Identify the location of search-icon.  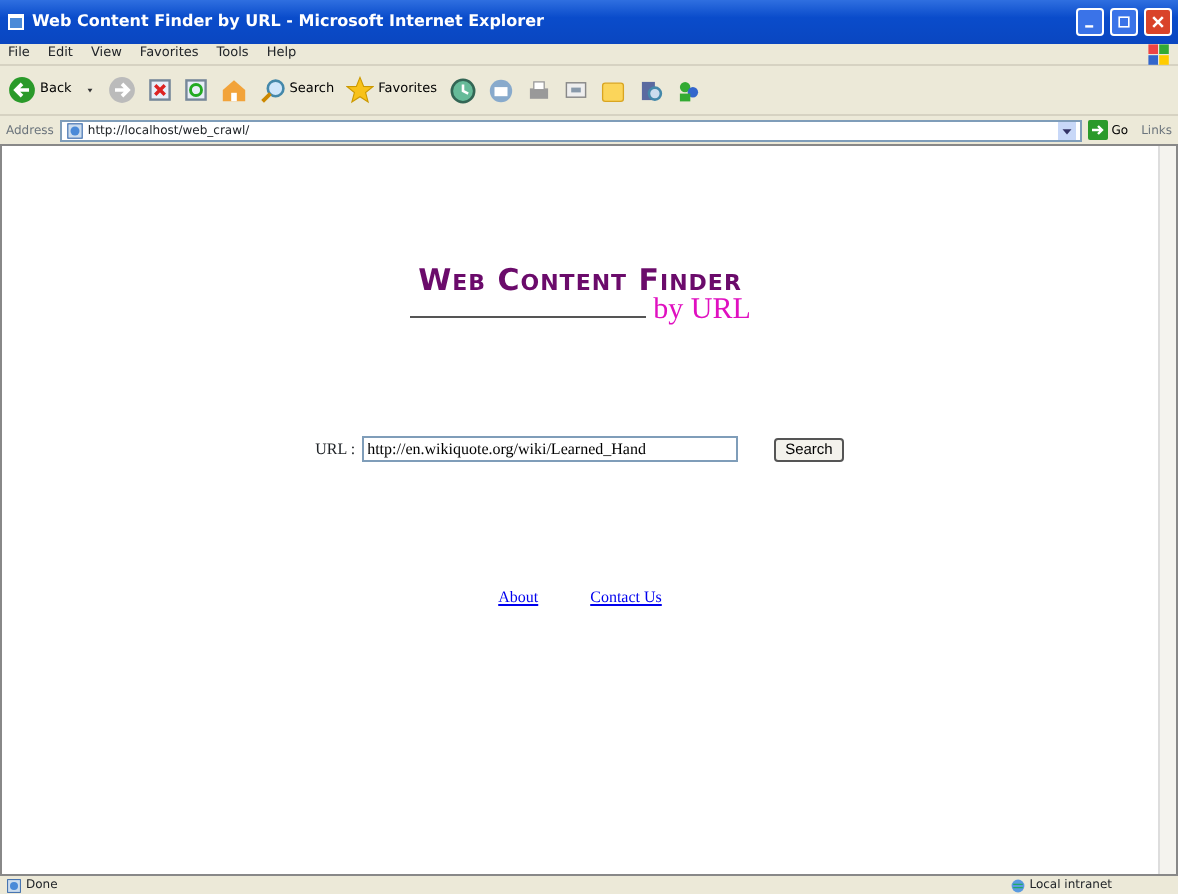
(272, 90).